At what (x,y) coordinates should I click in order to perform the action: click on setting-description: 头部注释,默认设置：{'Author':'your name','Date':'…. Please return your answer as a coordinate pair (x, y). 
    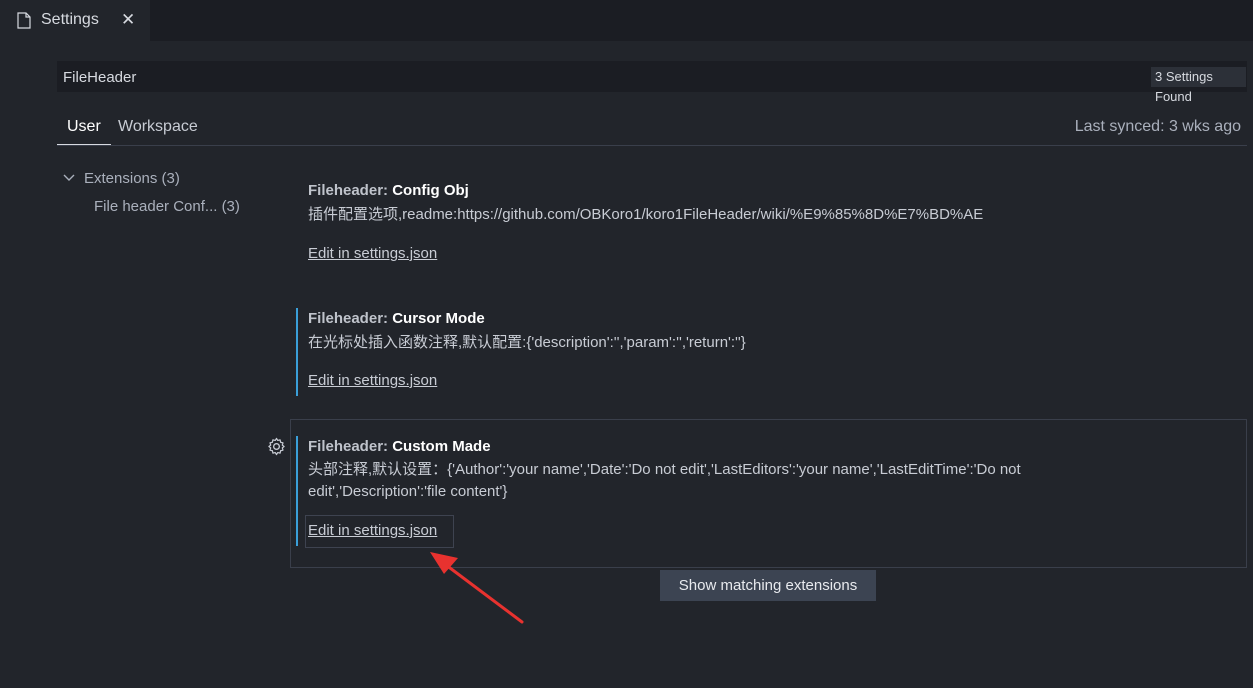
    Looking at the image, I should click on (664, 480).